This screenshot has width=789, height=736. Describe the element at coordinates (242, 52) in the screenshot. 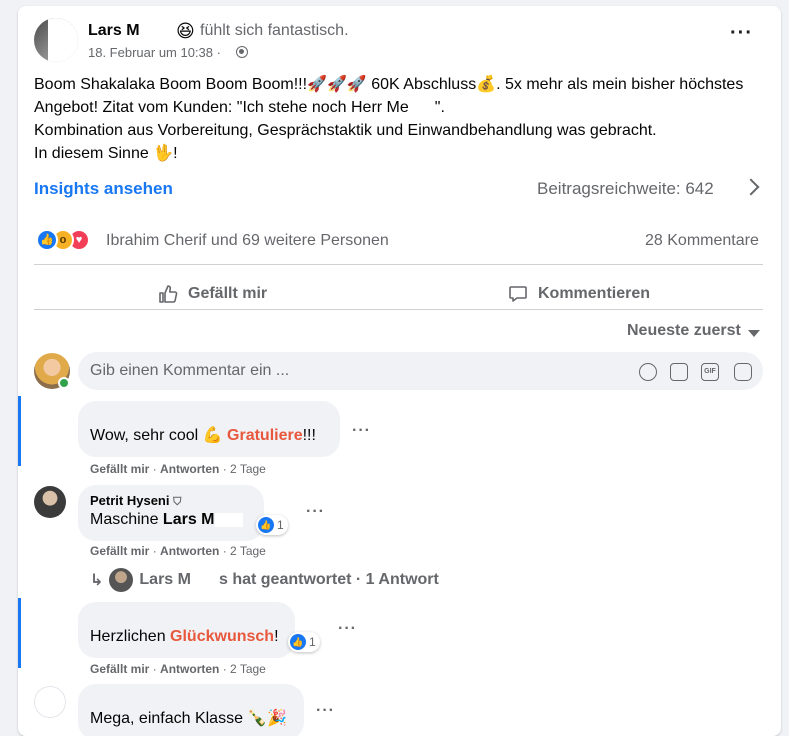

I see `audience-globe-icon` at that location.